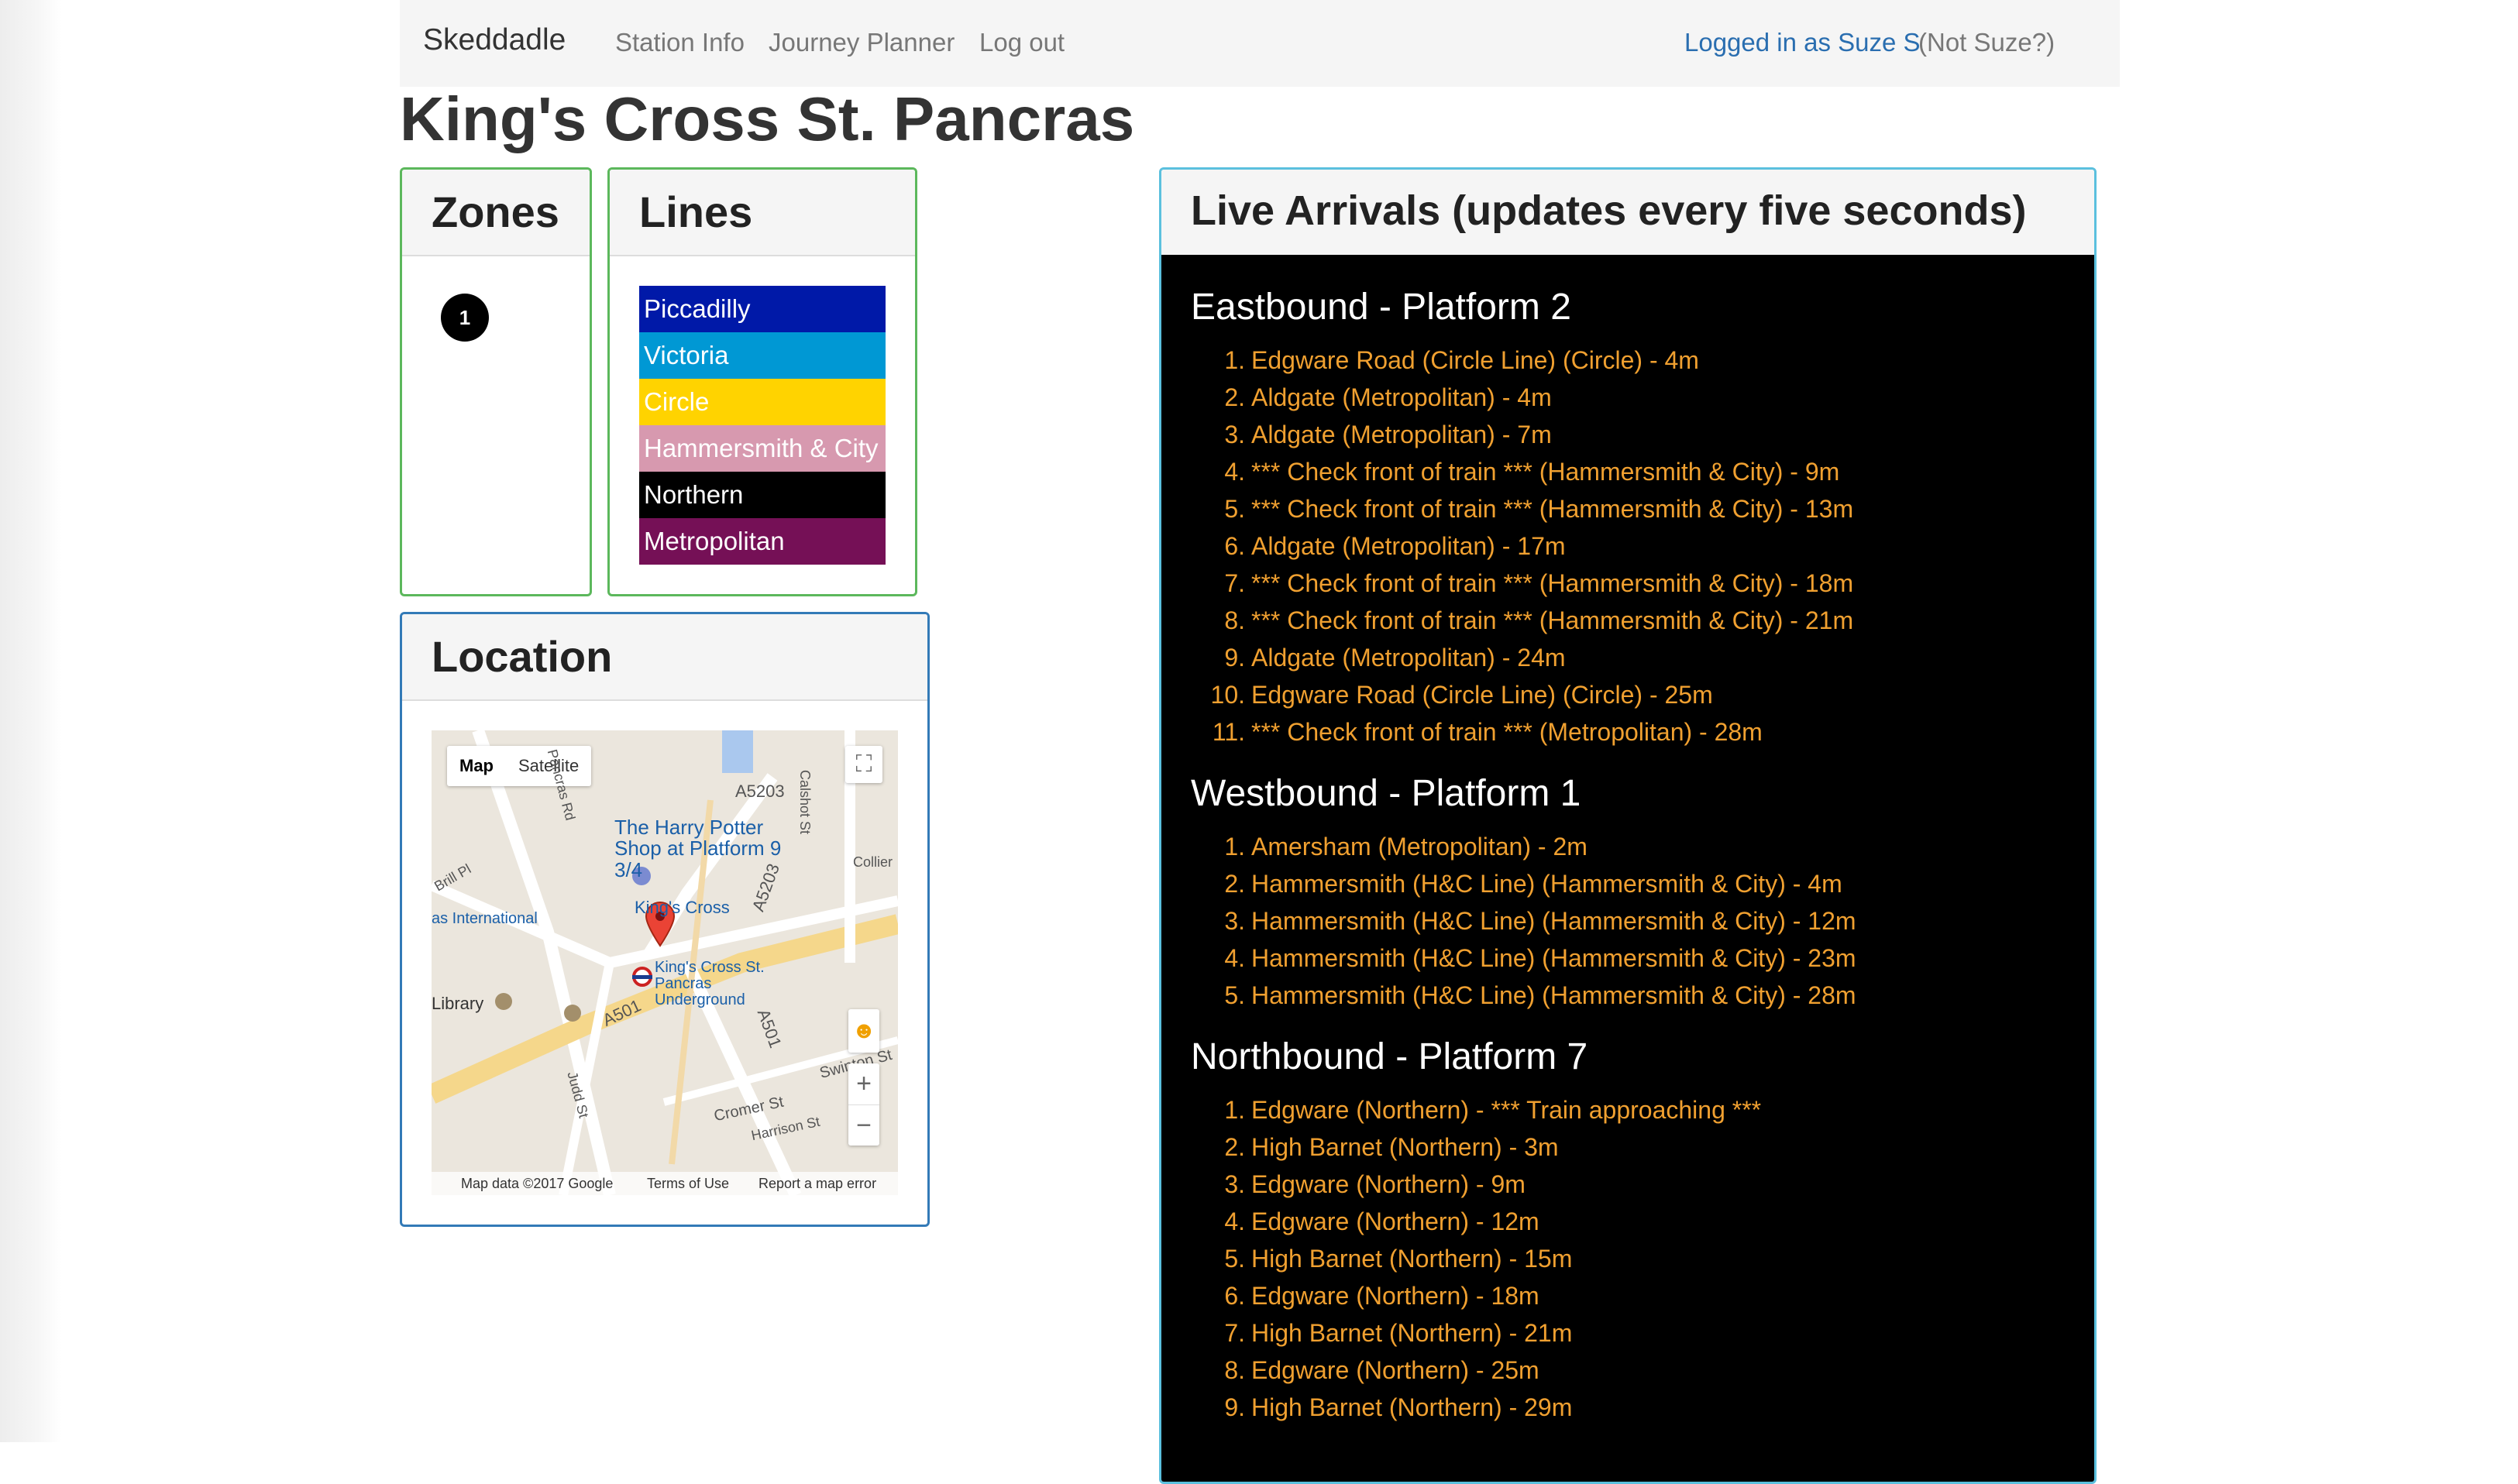  I want to click on arrival-item: 5. High Barnet (Northern) - 15m, so click(1476, 1258).